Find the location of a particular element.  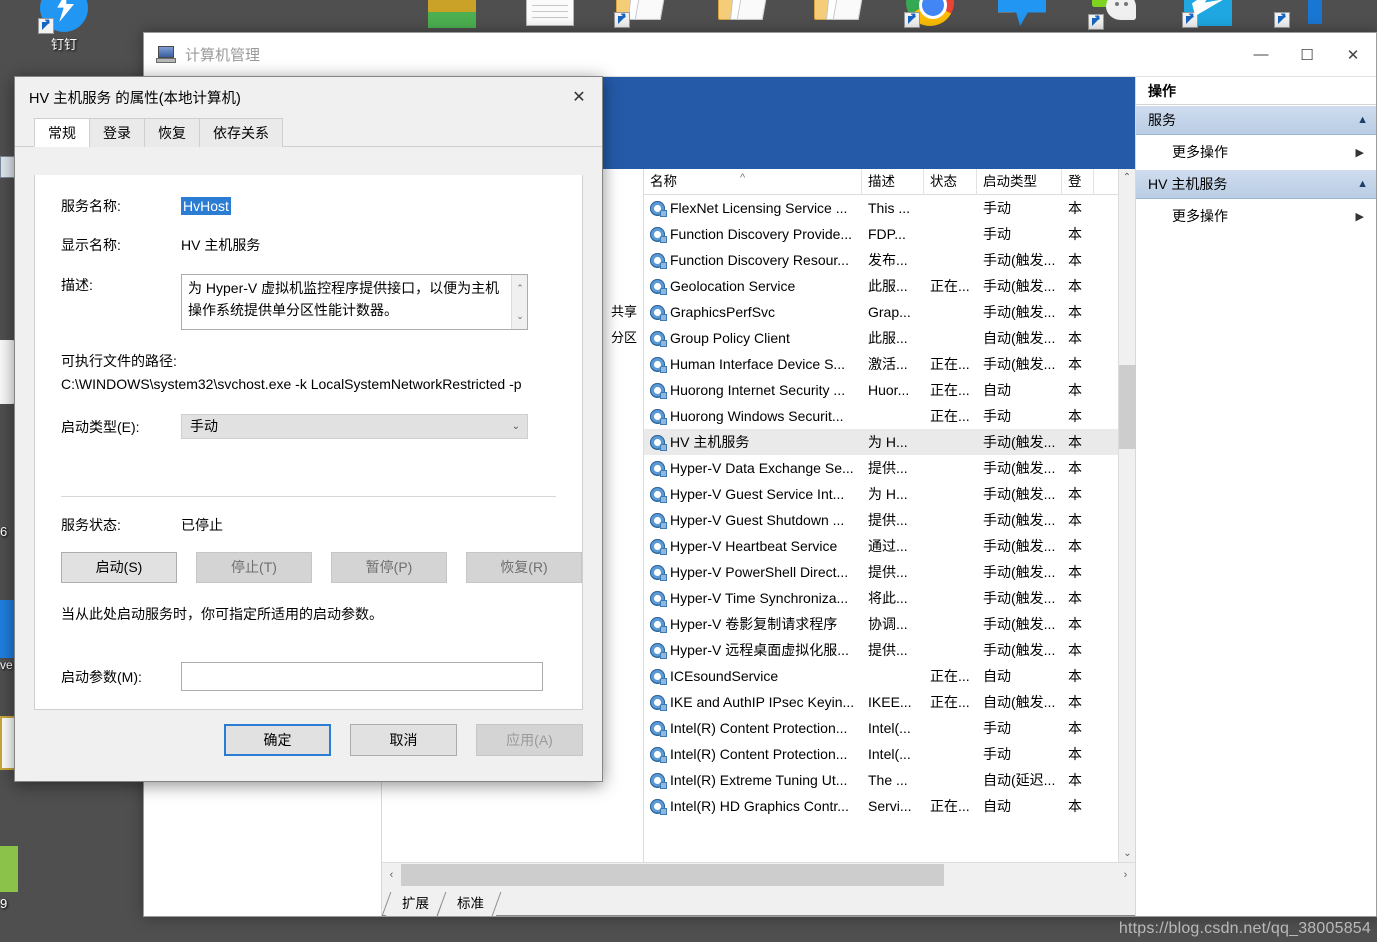

cell-status is located at coordinates (950, 598).